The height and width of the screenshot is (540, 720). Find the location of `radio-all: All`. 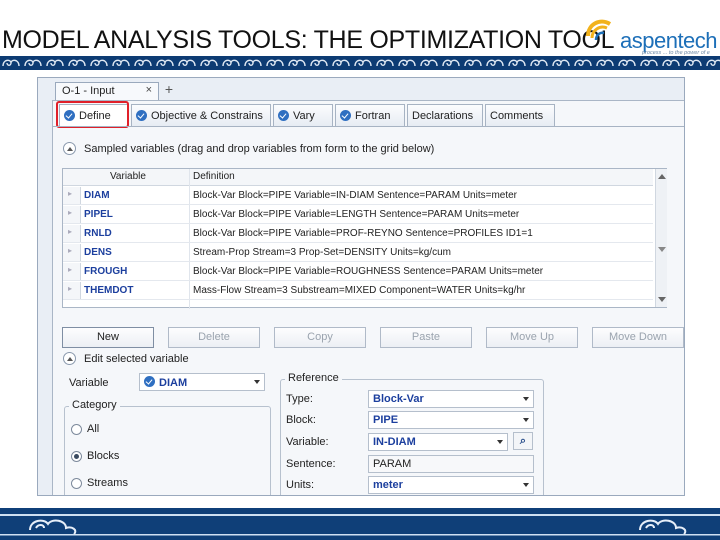

radio-all: All is located at coordinates (85, 429).